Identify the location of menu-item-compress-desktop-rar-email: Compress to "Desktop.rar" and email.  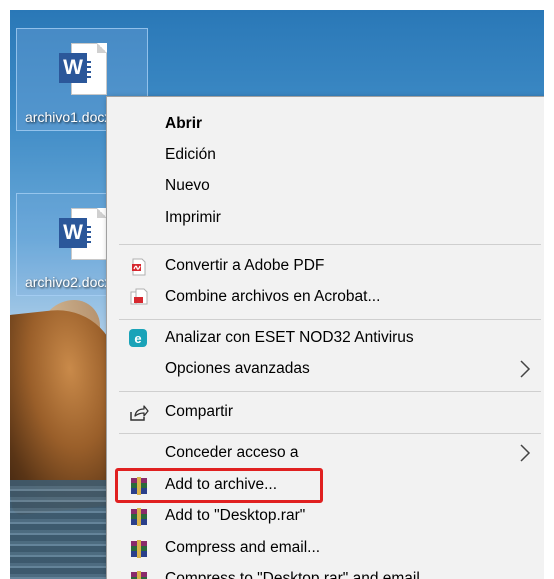
(325, 571).